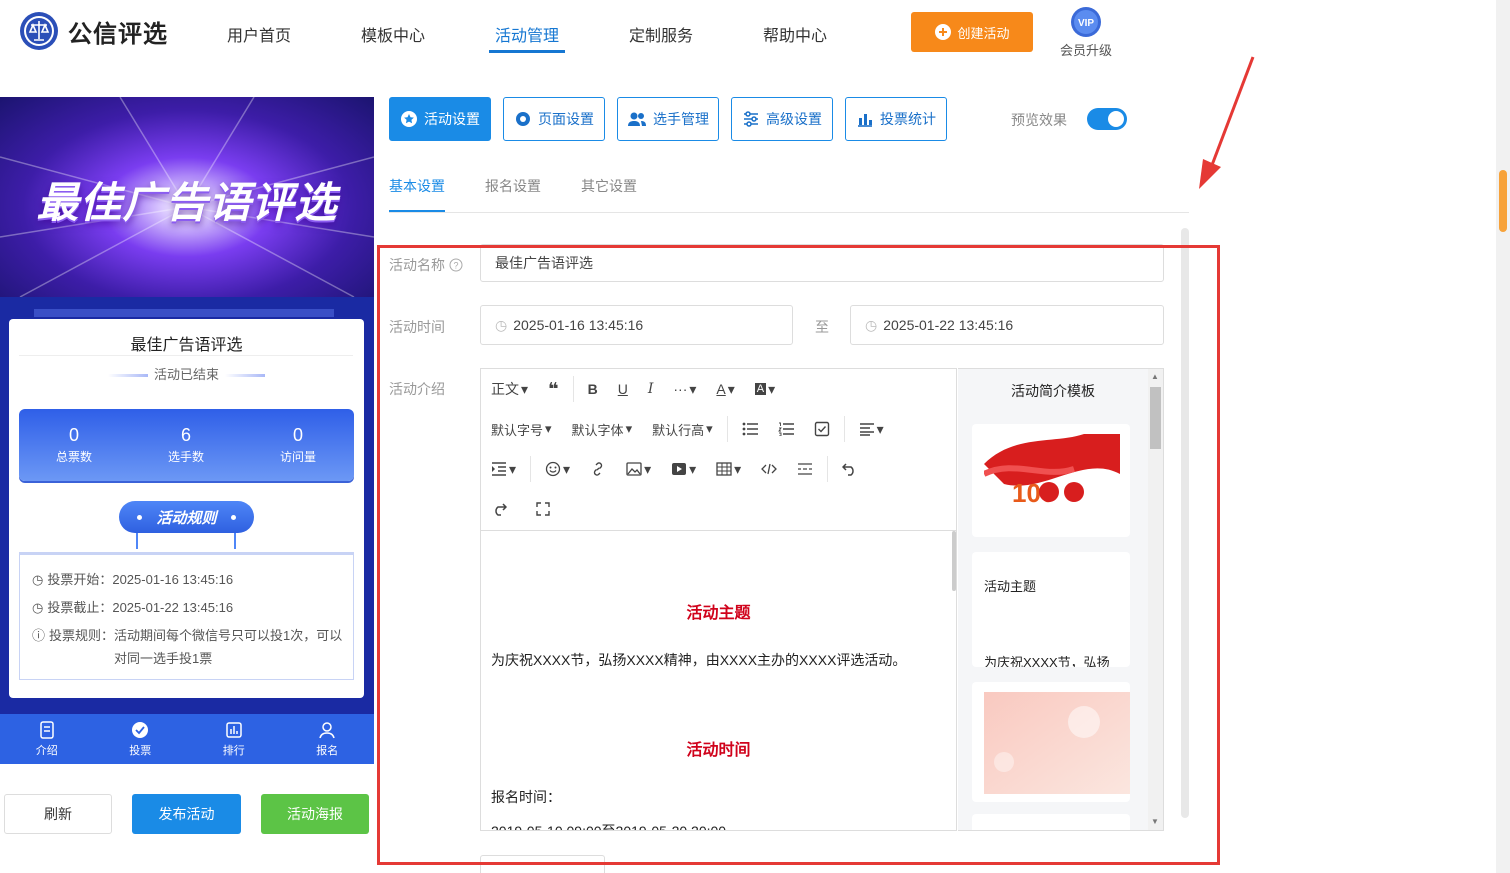 This screenshot has height=873, width=1510. I want to click on rules-button: 活动规则, so click(186, 517).